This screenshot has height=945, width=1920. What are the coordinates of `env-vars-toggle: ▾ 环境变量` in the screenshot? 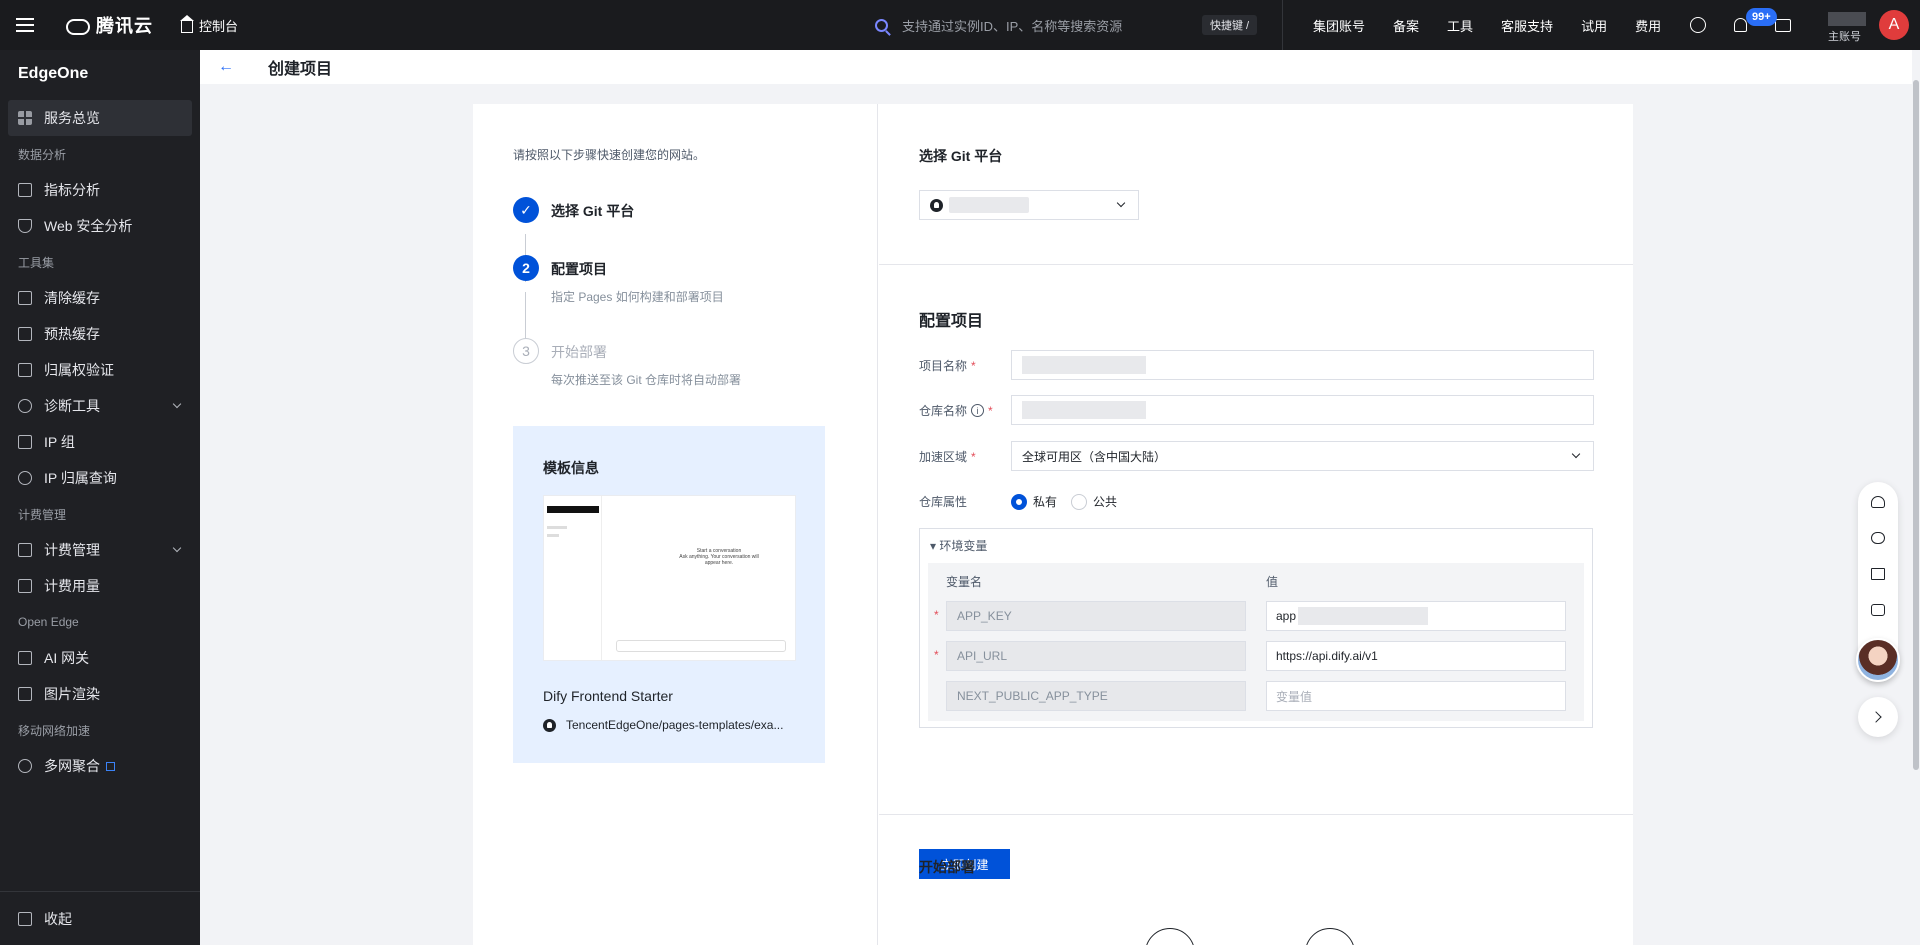 It's located at (958, 545).